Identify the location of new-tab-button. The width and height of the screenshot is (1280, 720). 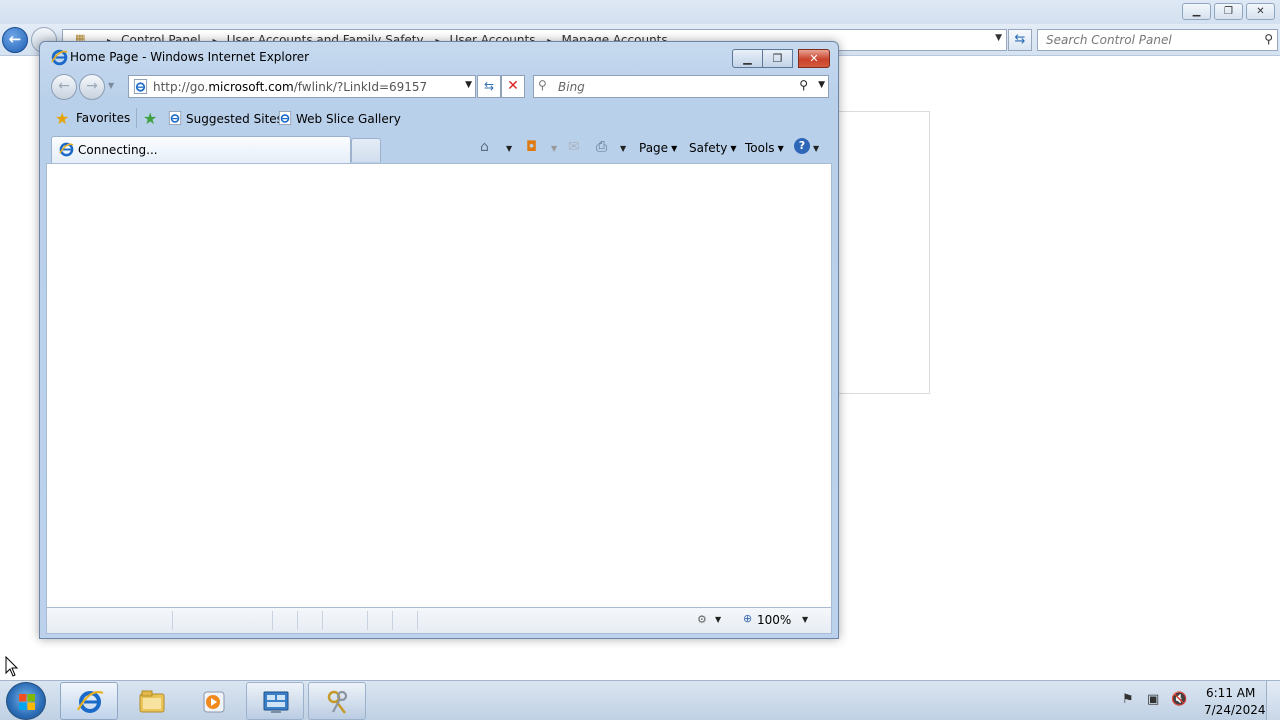
(366, 150).